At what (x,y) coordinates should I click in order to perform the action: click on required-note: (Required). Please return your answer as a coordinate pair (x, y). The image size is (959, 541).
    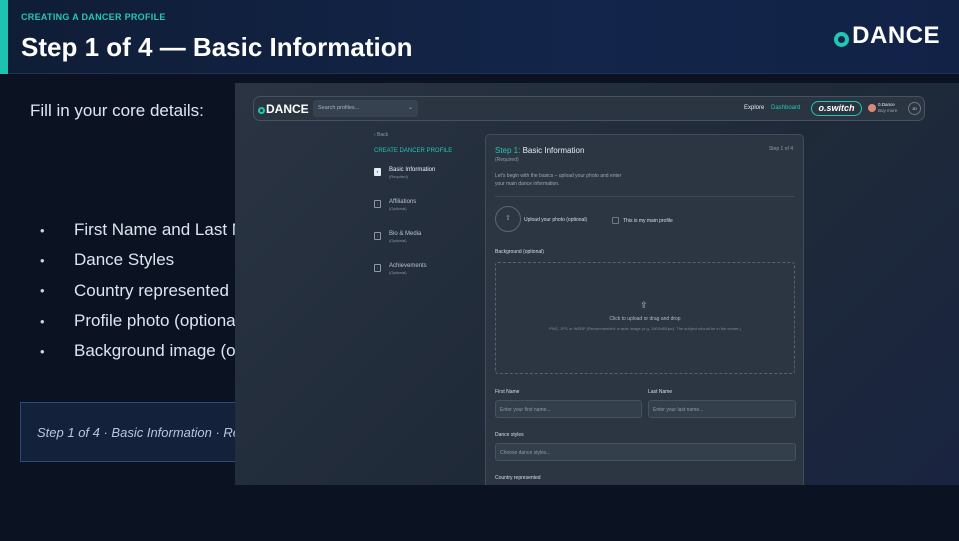
    Looking at the image, I should click on (507, 160).